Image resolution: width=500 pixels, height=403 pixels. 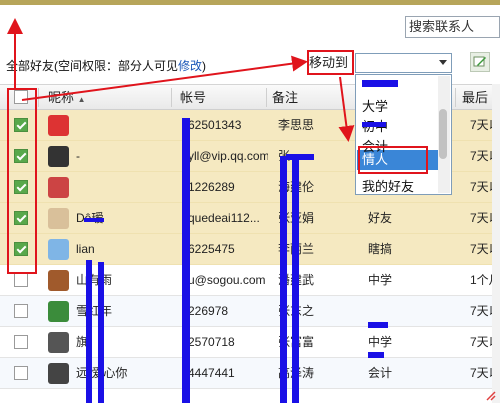 What do you see at coordinates (490, 395) in the screenshot?
I see `resize-grip-icon` at bounding box center [490, 395].